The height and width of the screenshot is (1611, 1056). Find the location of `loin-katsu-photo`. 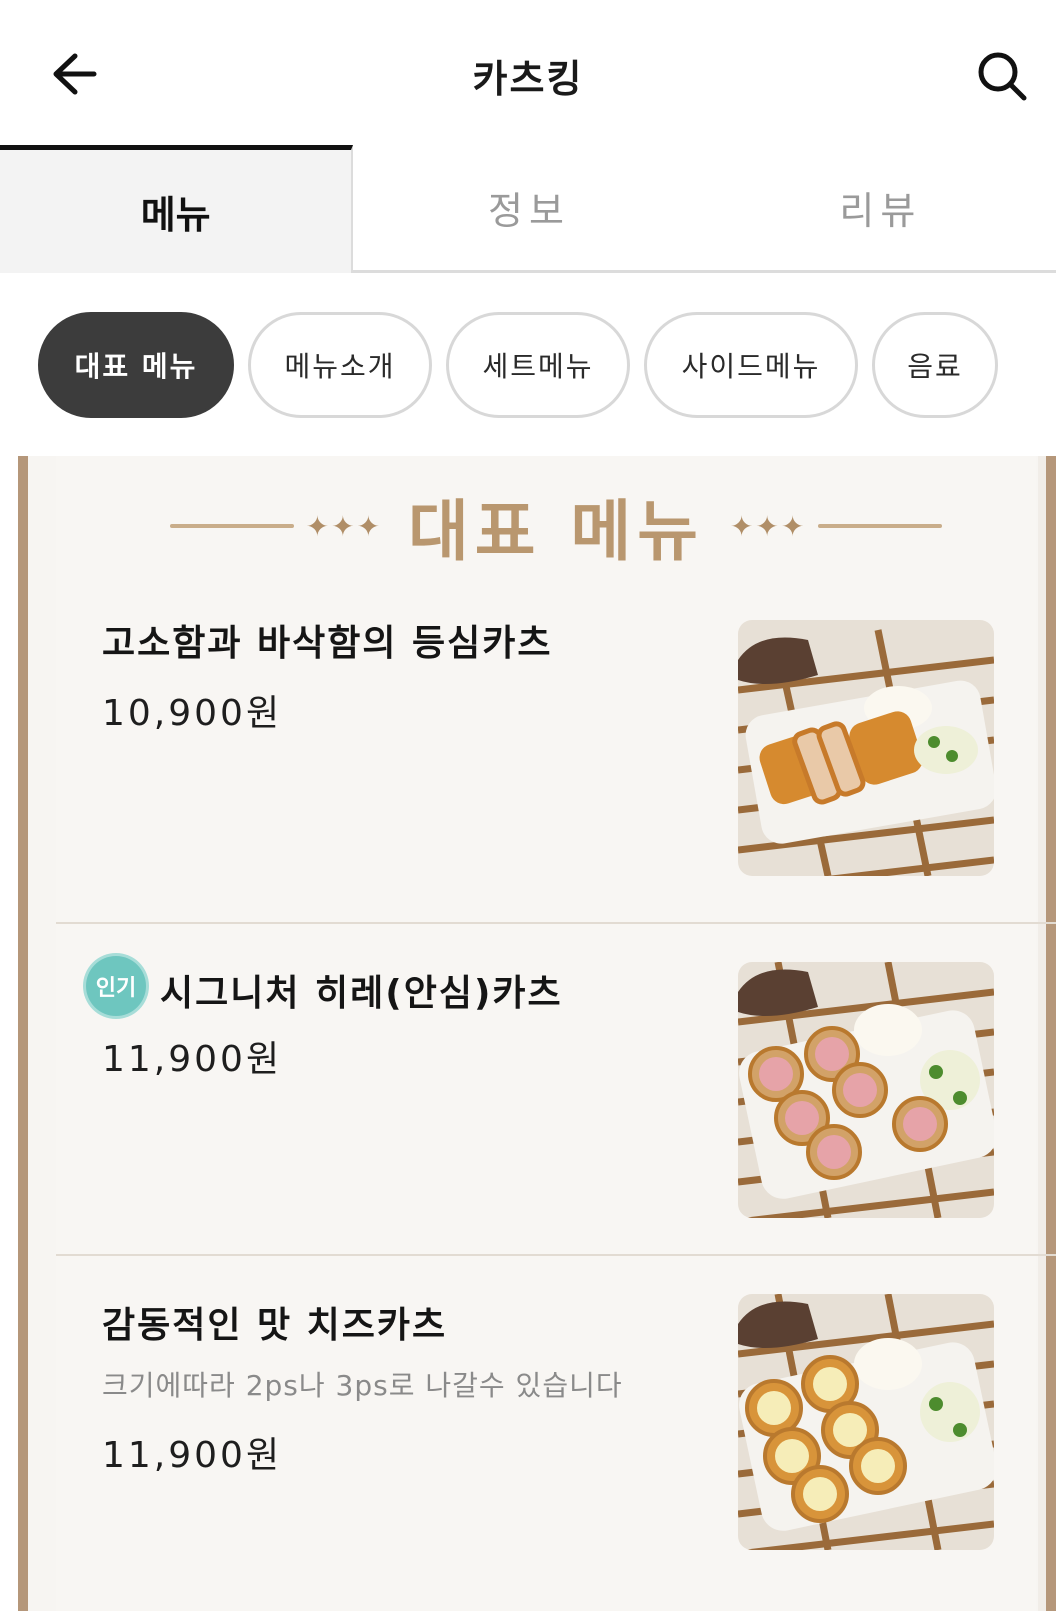

loin-katsu-photo is located at coordinates (866, 748).